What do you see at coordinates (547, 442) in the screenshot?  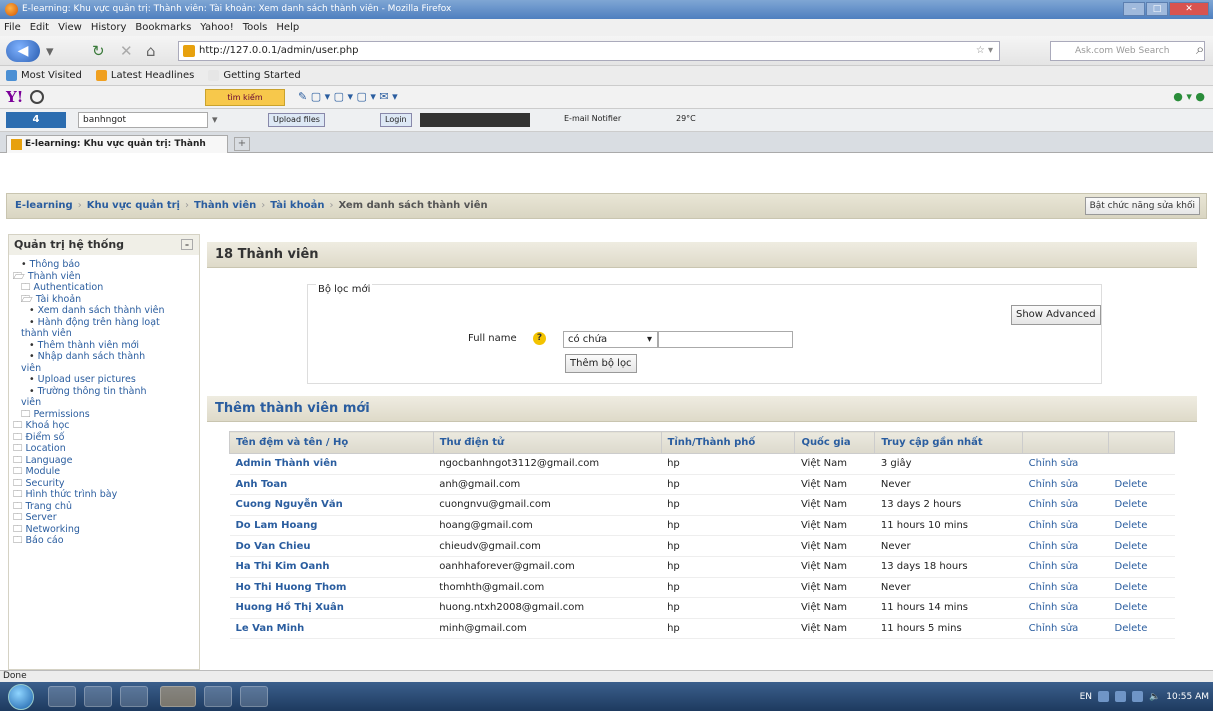 I see `column-header: Thư điện tử` at bounding box center [547, 442].